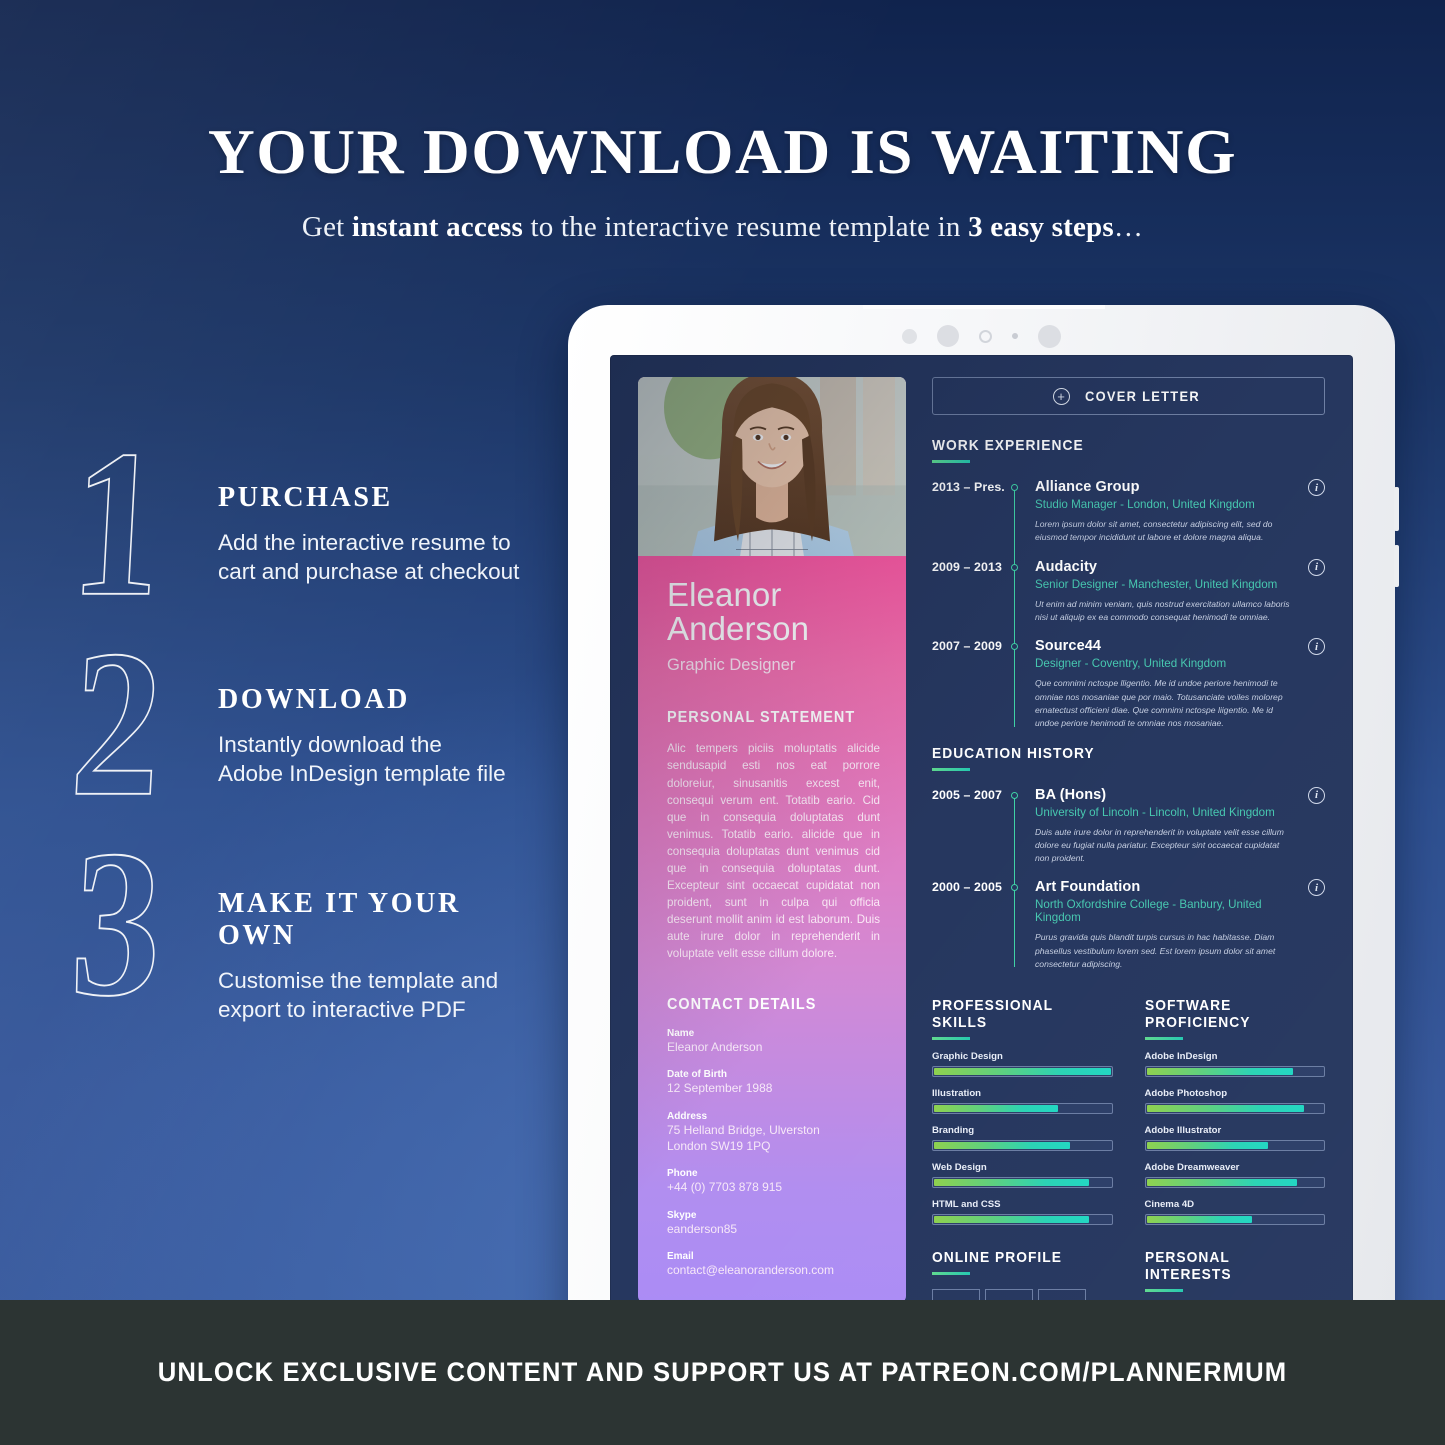 Image resolution: width=1445 pixels, height=1445 pixels. Describe the element at coordinates (746, 227) in the screenshot. I see `subtitle-part-2: to the interactive resume template in` at that location.